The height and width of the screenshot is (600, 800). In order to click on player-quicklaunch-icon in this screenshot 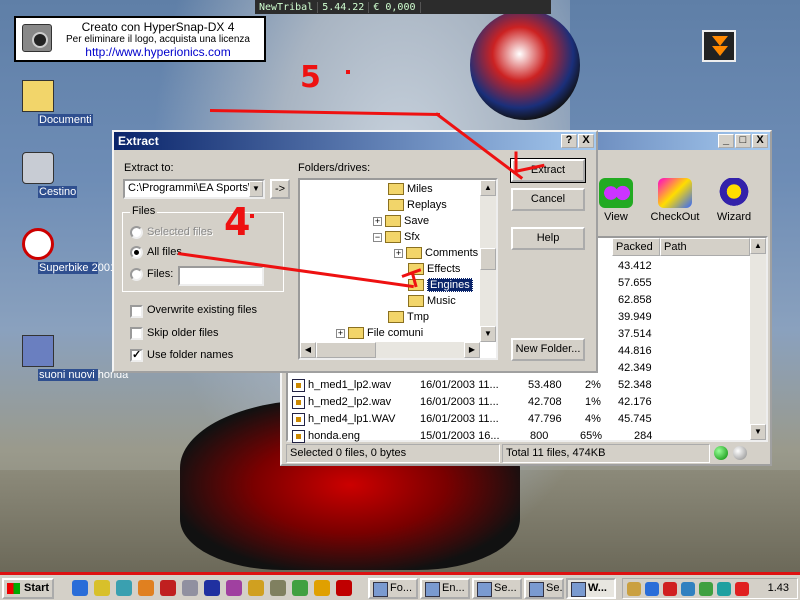, I will do `click(168, 588)`.